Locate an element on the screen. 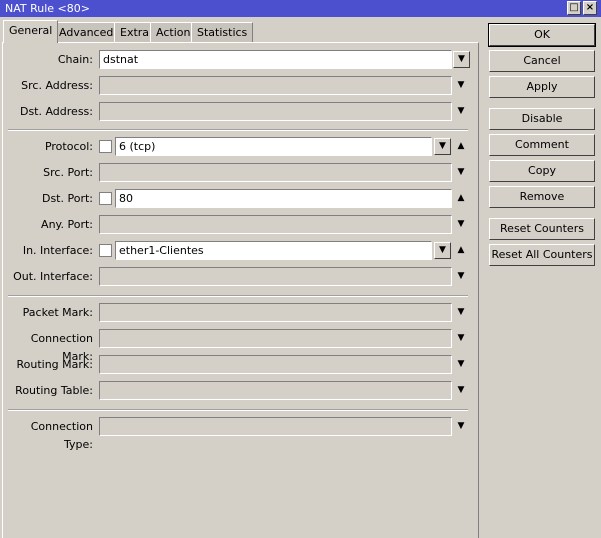  dst-port-negate-checkbox is located at coordinates (105, 198).